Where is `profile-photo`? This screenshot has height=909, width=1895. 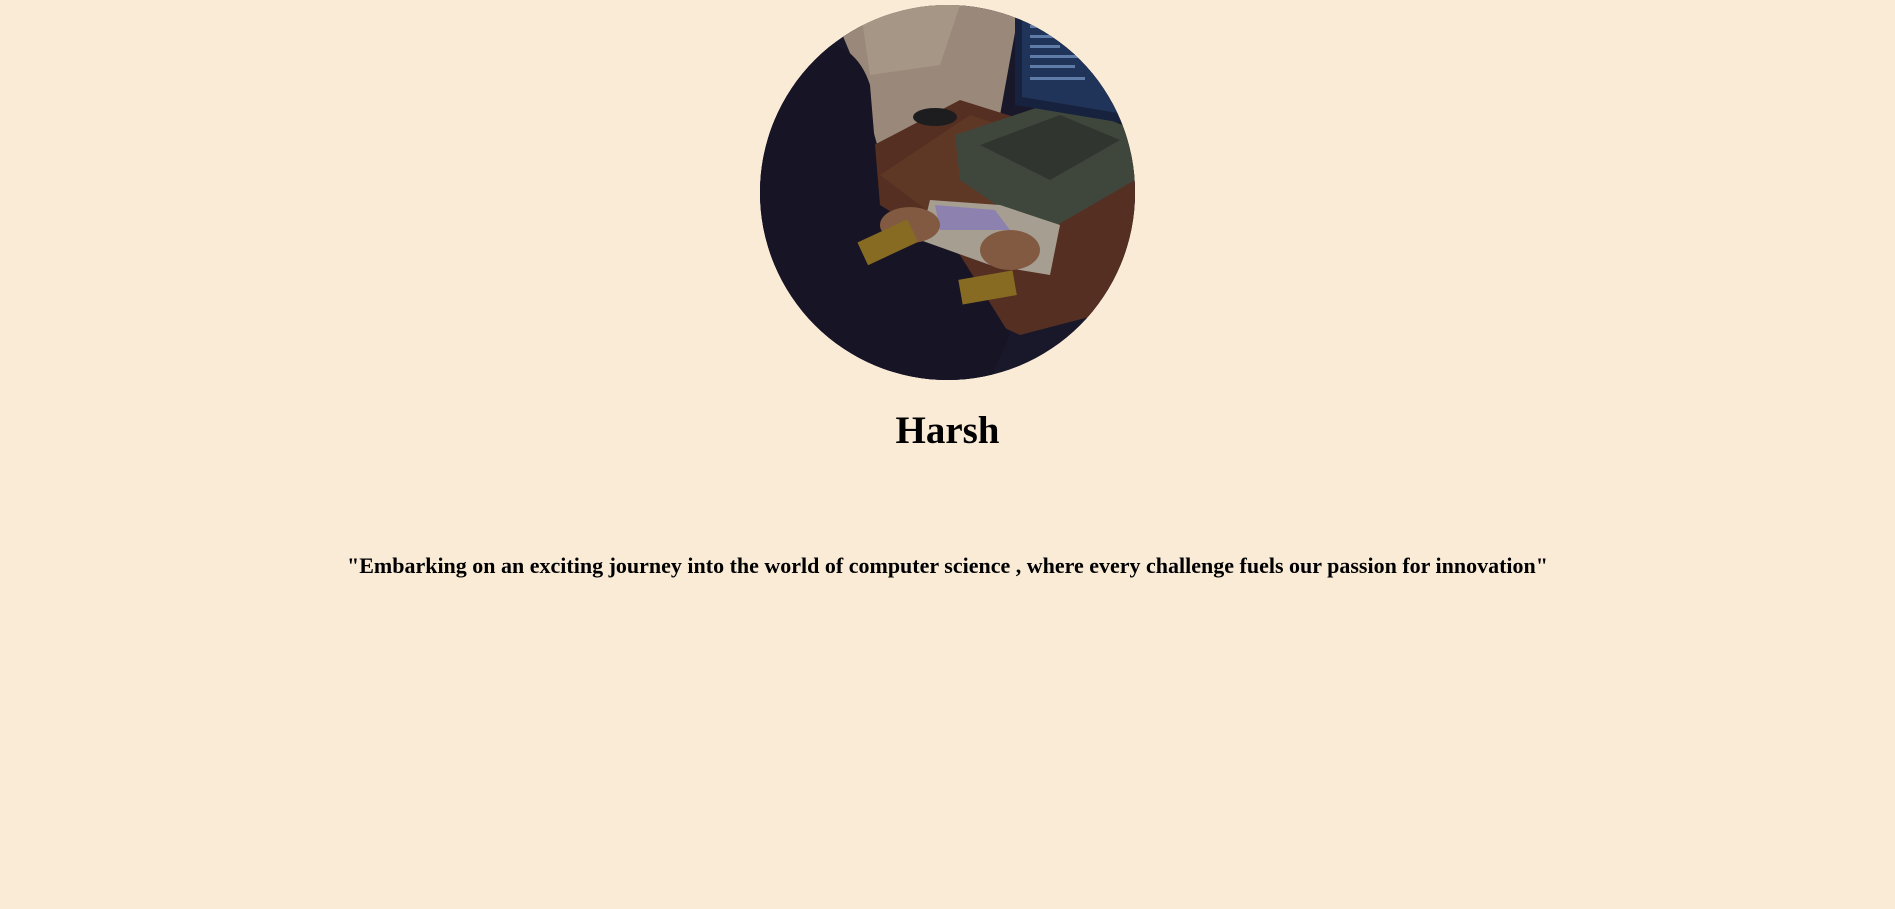 profile-photo is located at coordinates (947, 192).